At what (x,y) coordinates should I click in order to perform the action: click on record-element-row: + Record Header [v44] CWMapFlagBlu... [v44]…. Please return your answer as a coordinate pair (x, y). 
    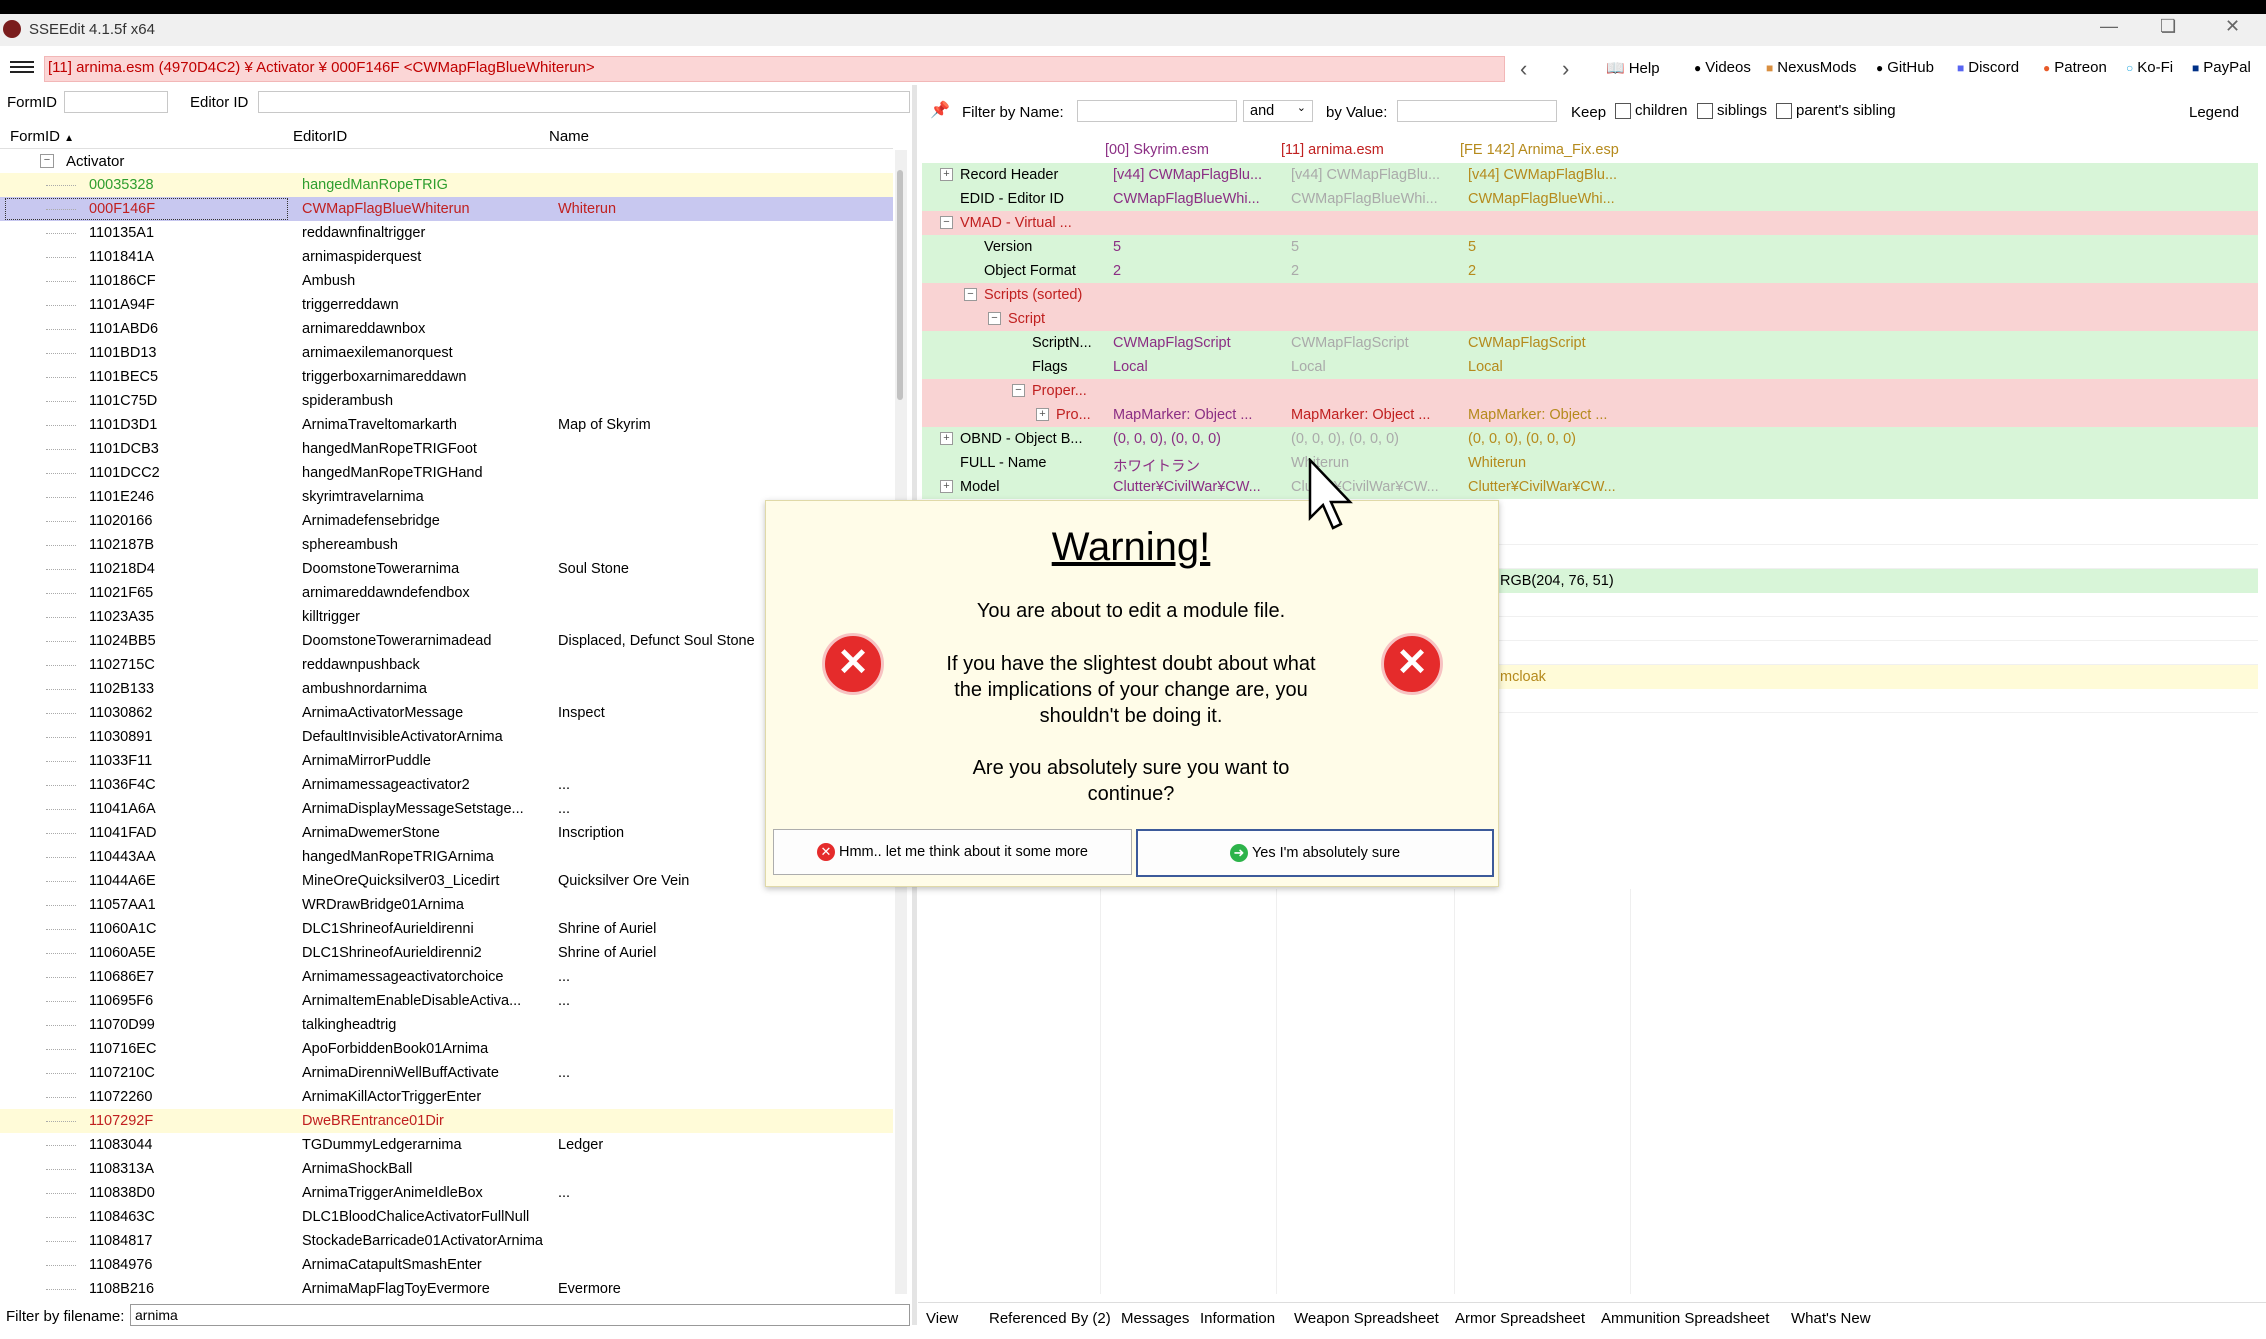
    Looking at the image, I should click on (1590, 175).